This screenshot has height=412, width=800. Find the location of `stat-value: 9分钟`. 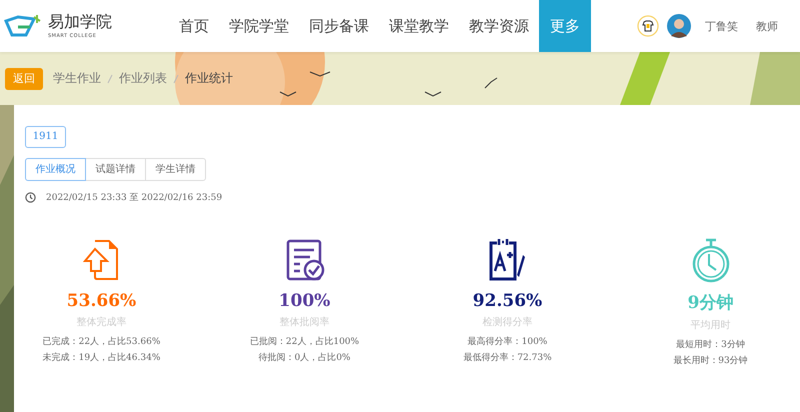

stat-value: 9分钟 is located at coordinates (711, 303).